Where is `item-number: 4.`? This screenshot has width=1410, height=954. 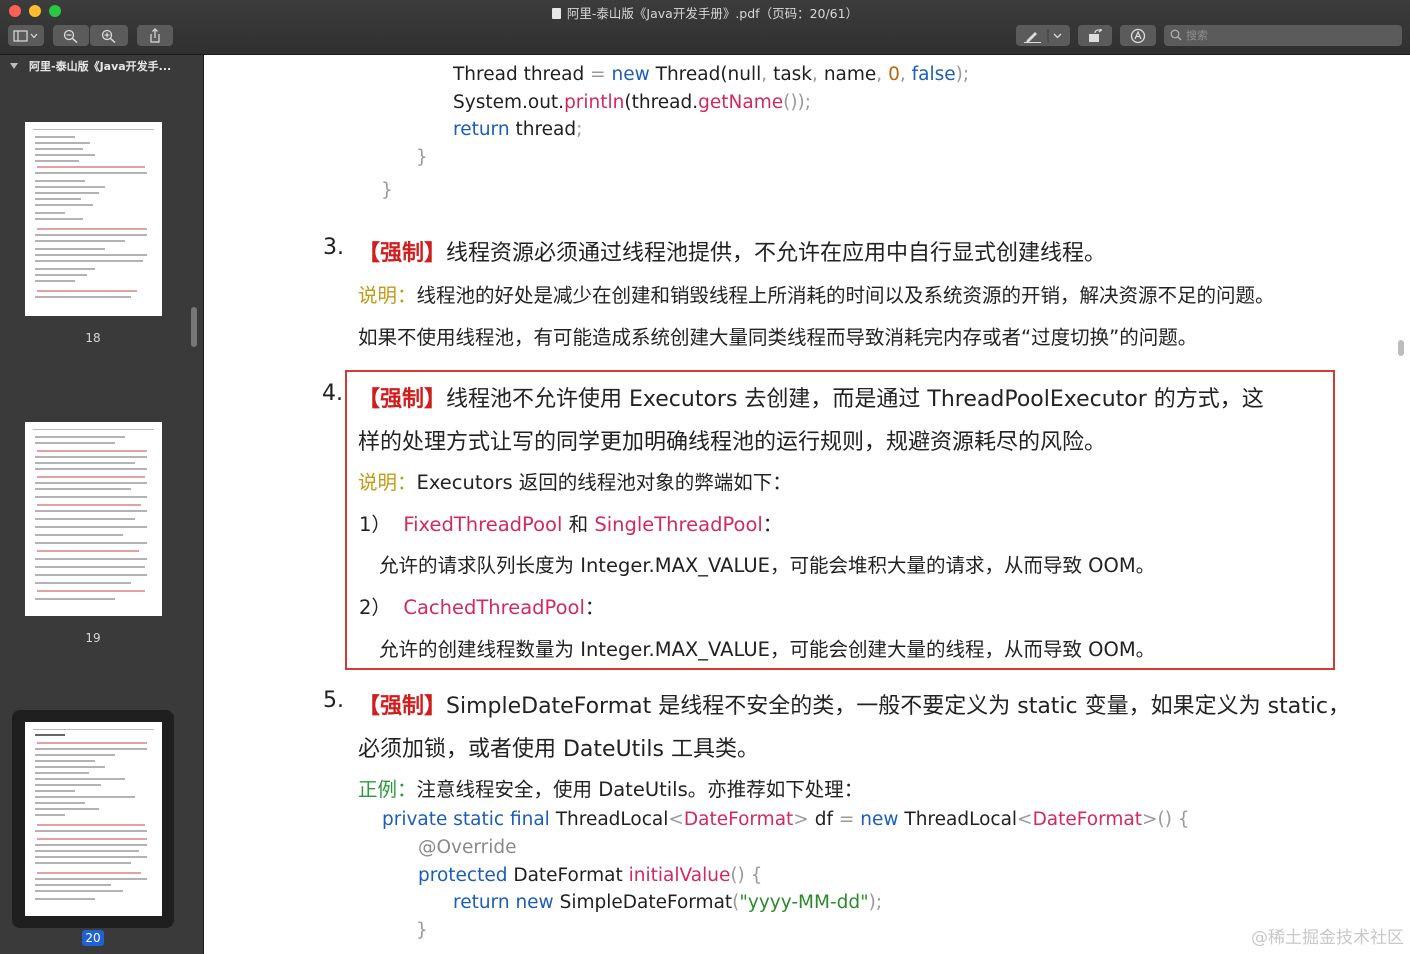 item-number: 4. is located at coordinates (332, 393).